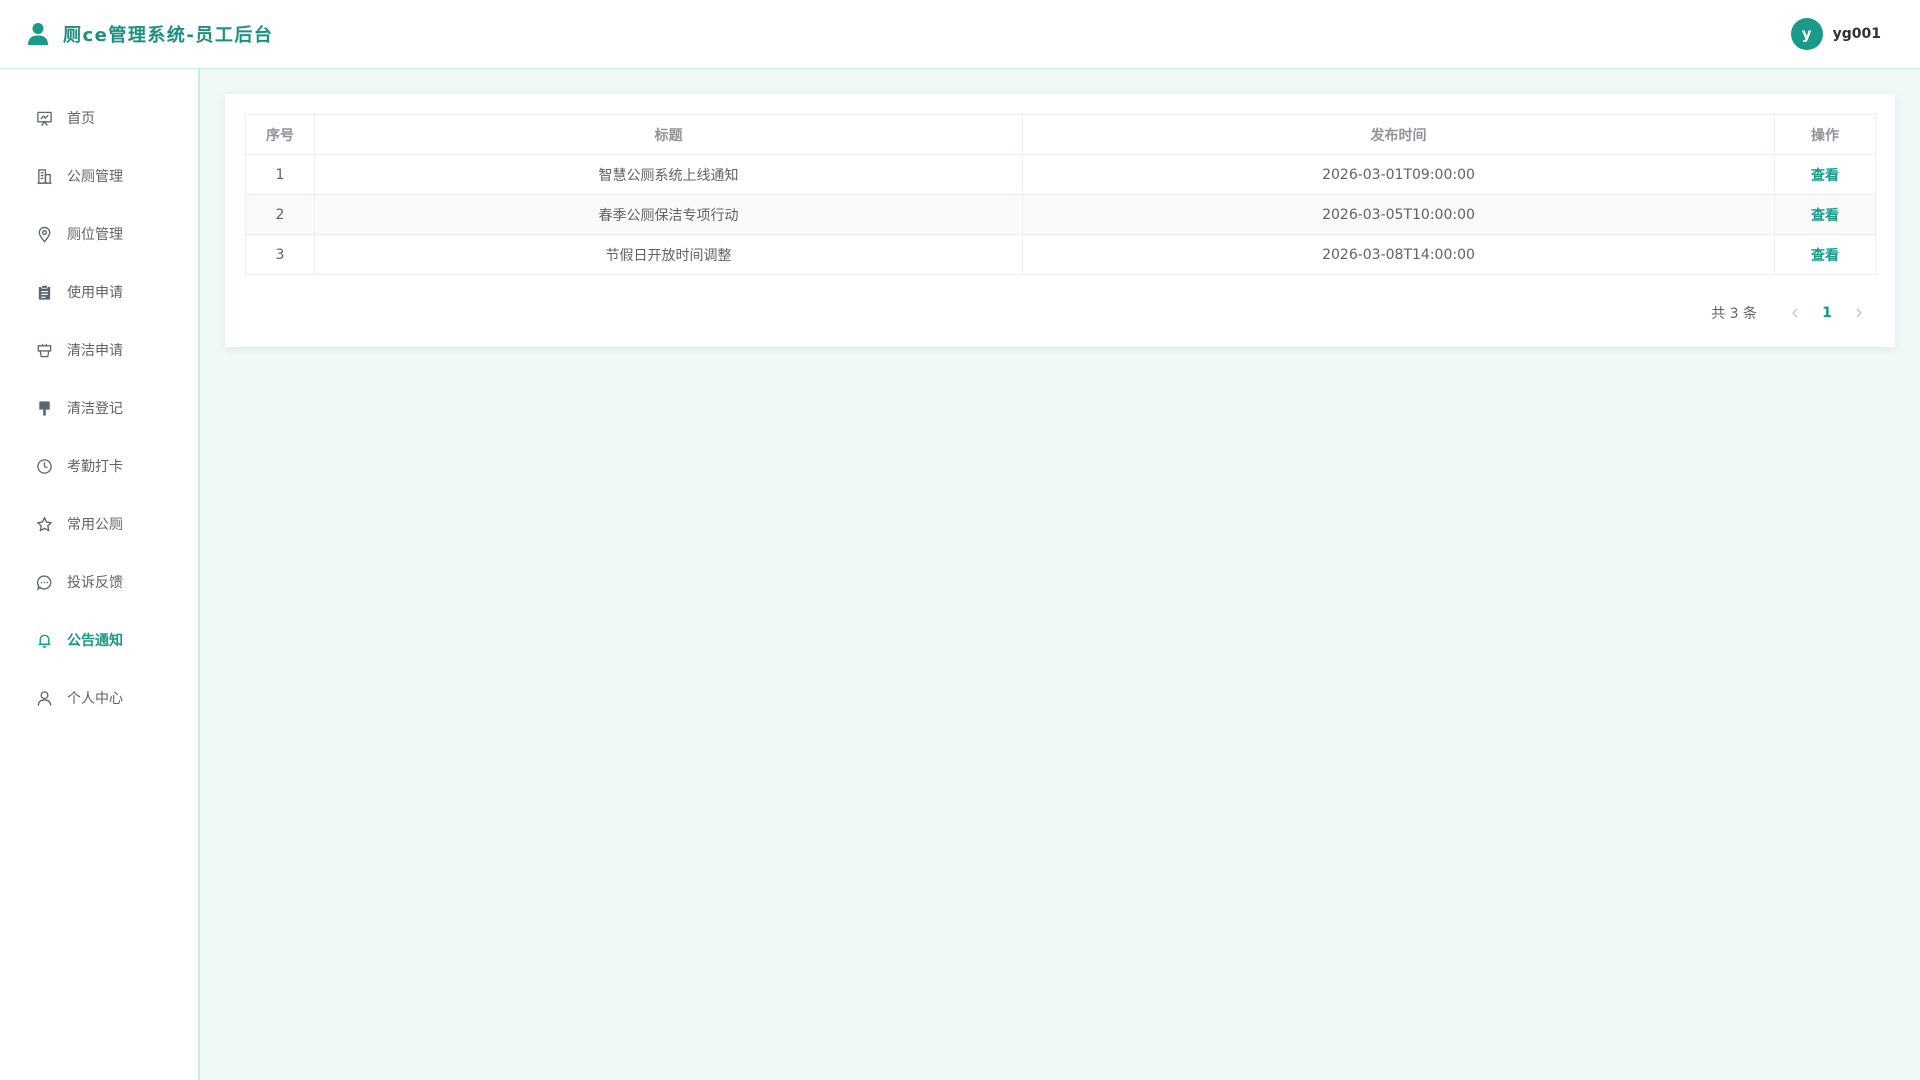 The width and height of the screenshot is (1920, 1080). Describe the element at coordinates (95, 467) in the screenshot. I see `sidebar-item-label: 考勤打卡` at that location.